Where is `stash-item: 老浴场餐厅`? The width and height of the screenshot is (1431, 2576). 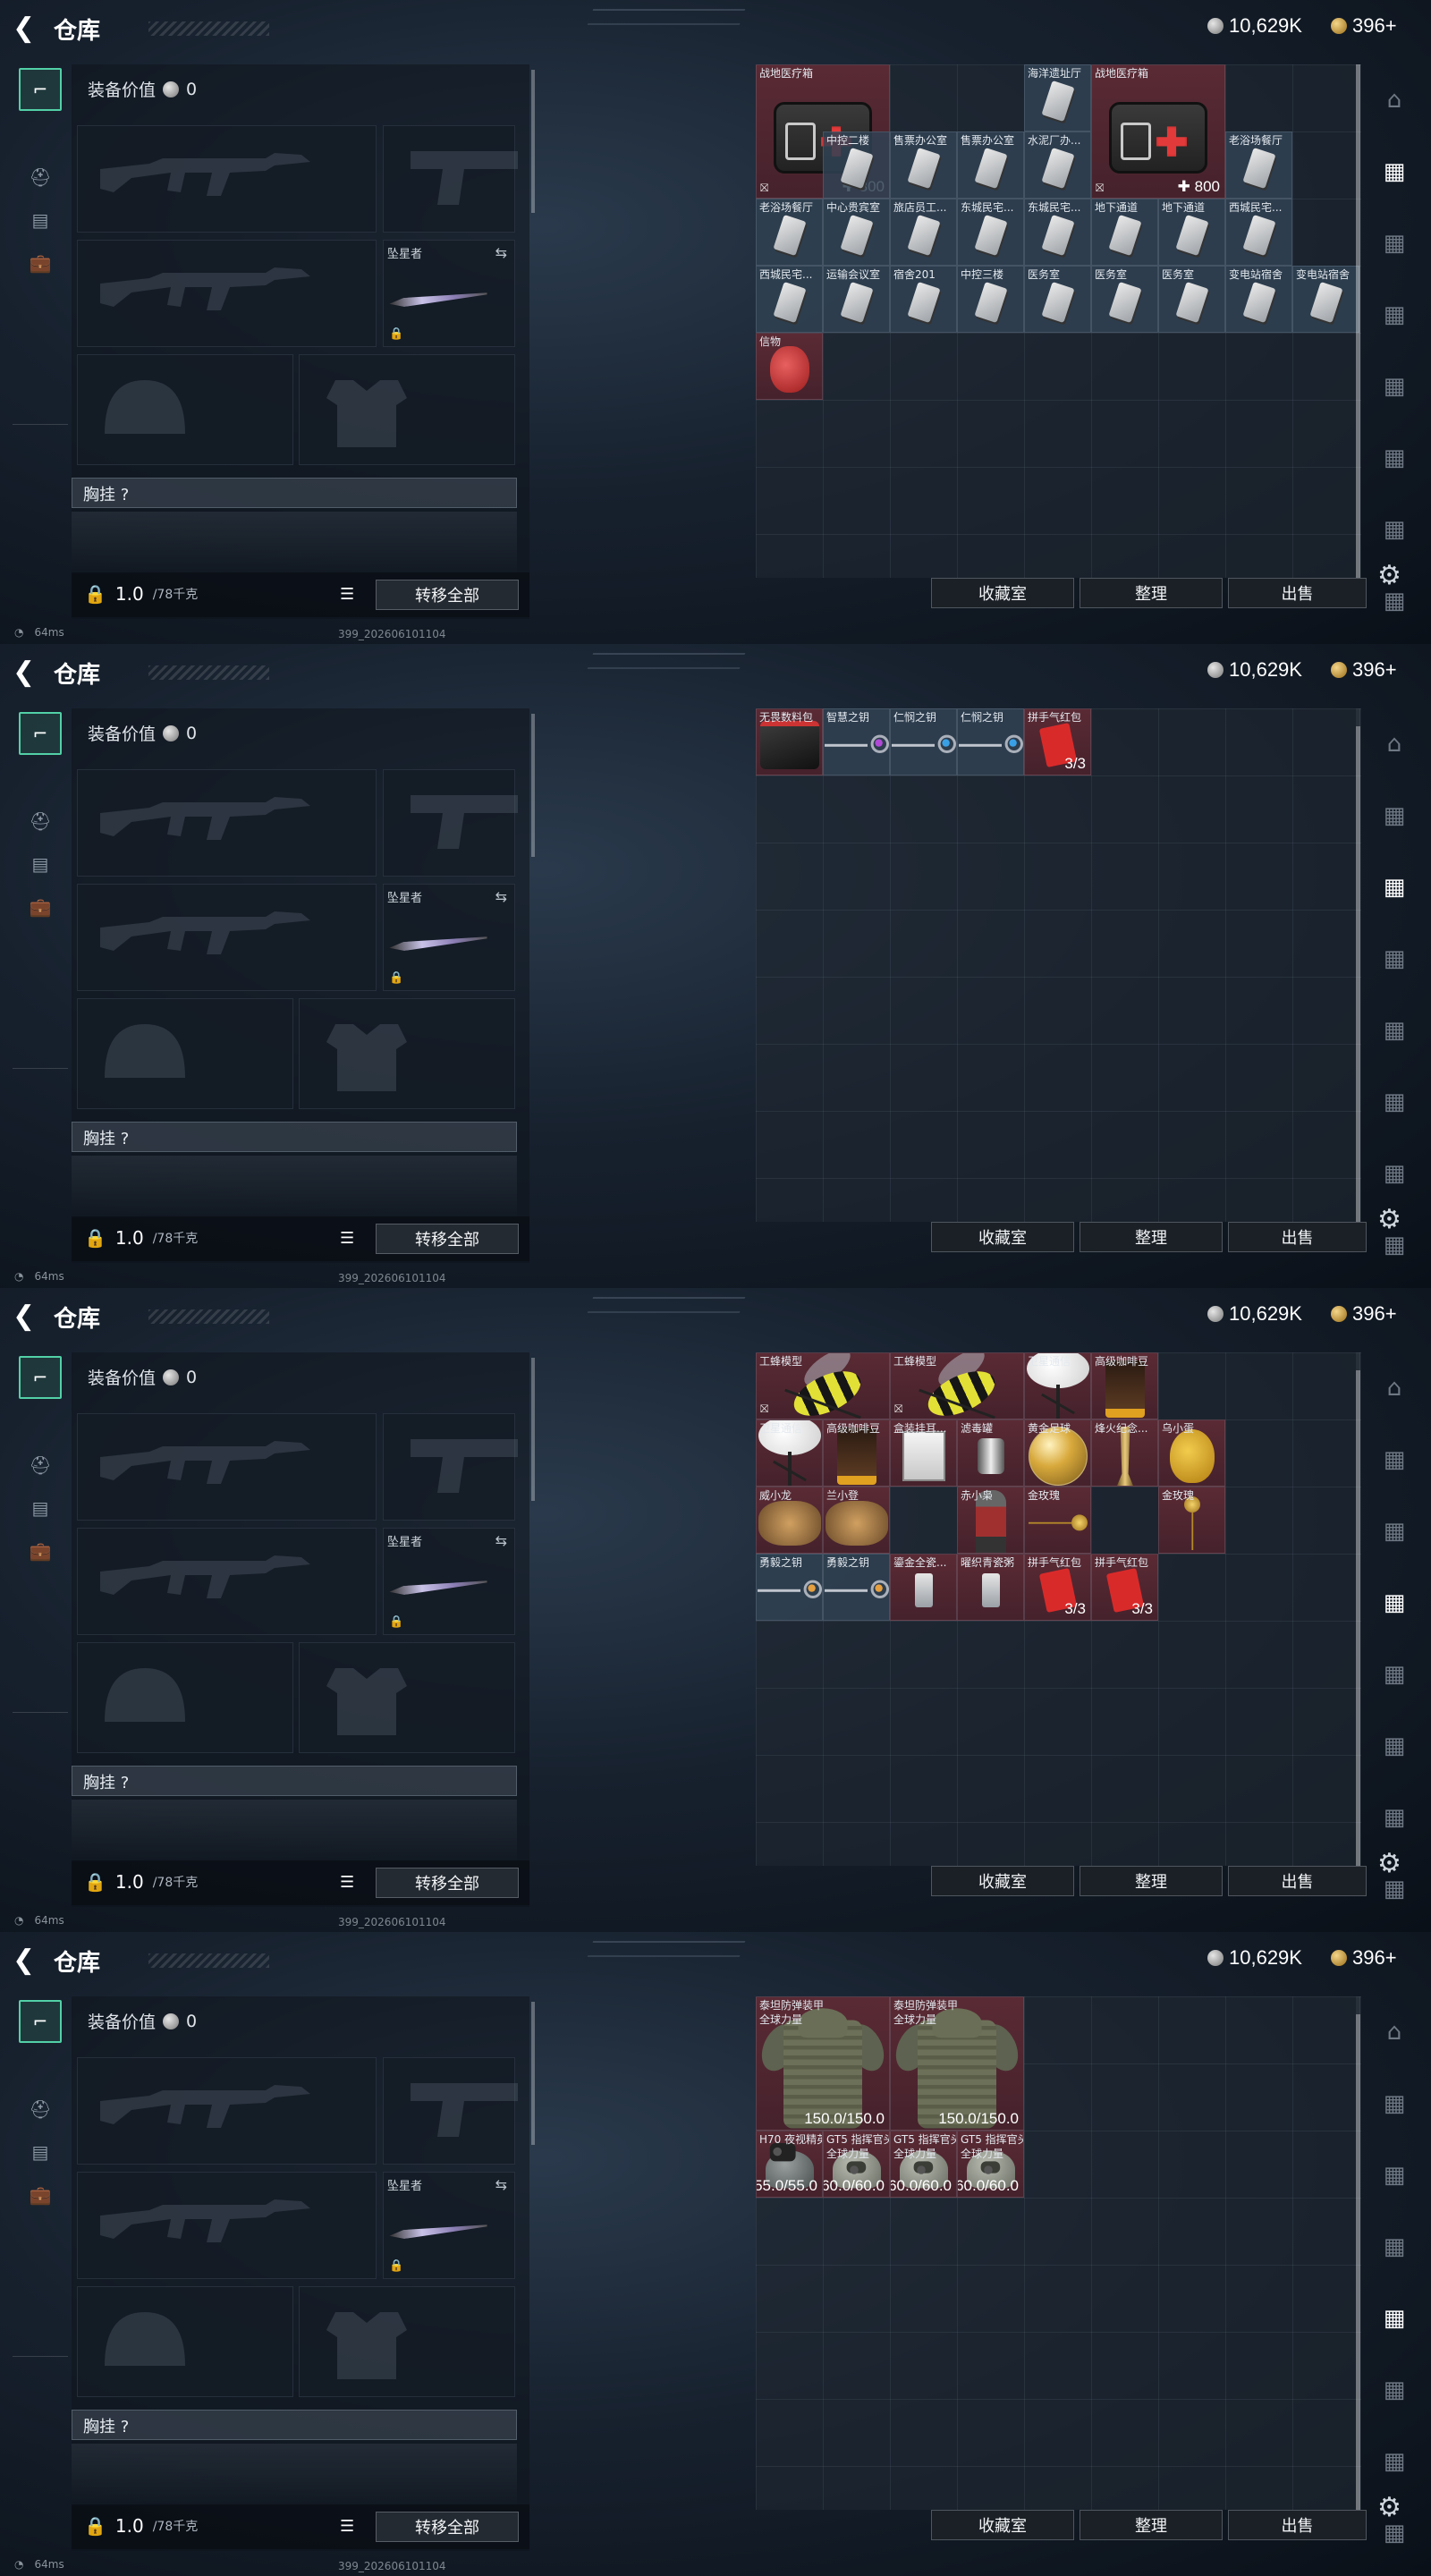
stash-item: 老浴场餐厅 is located at coordinates (1258, 165).